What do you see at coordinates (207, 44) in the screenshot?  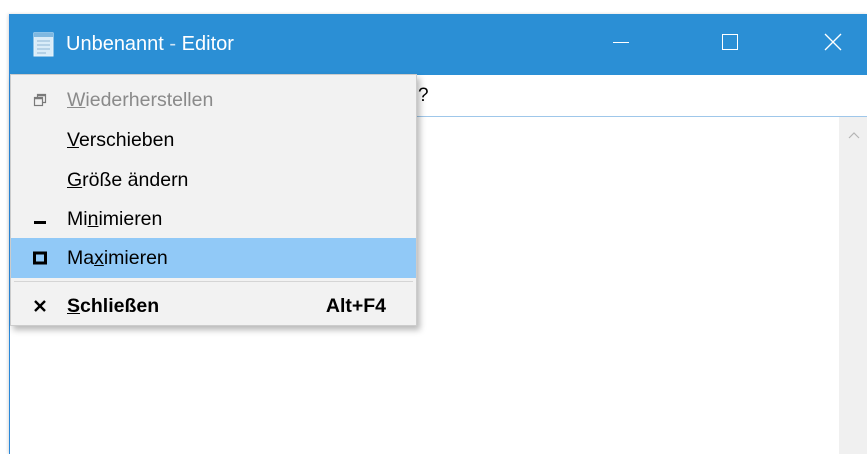 I see `app-name: Editor` at bounding box center [207, 44].